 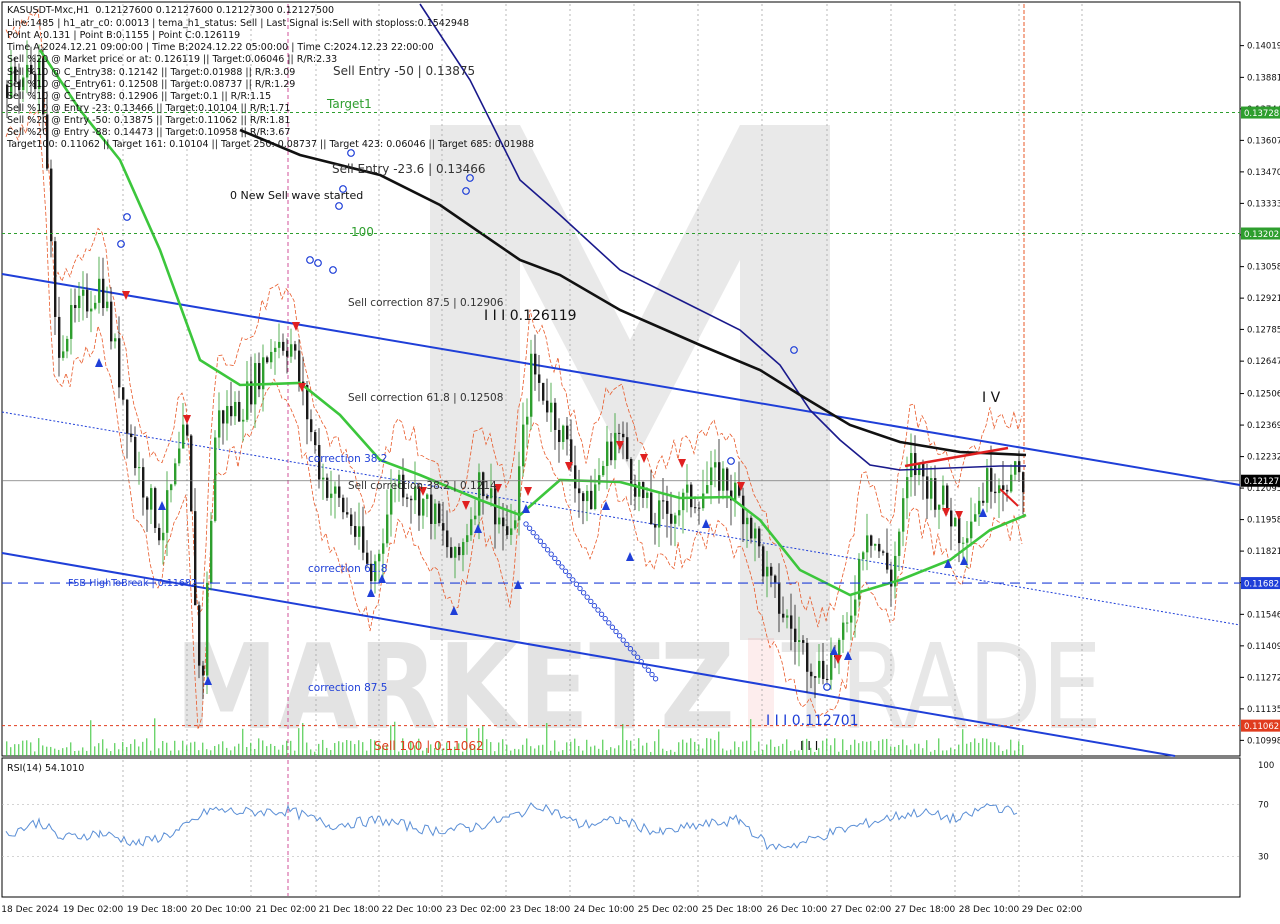 What do you see at coordinates (45, 768) in the screenshot?
I see `rsi-label: RSI(14) 54.1010` at bounding box center [45, 768].